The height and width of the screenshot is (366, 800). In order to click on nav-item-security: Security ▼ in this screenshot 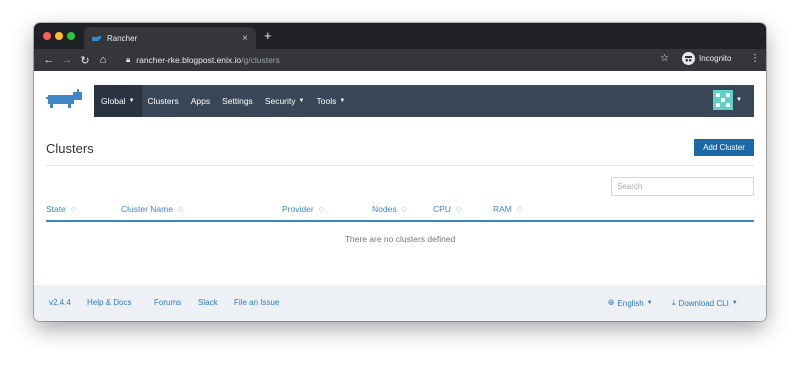, I will do `click(285, 101)`.